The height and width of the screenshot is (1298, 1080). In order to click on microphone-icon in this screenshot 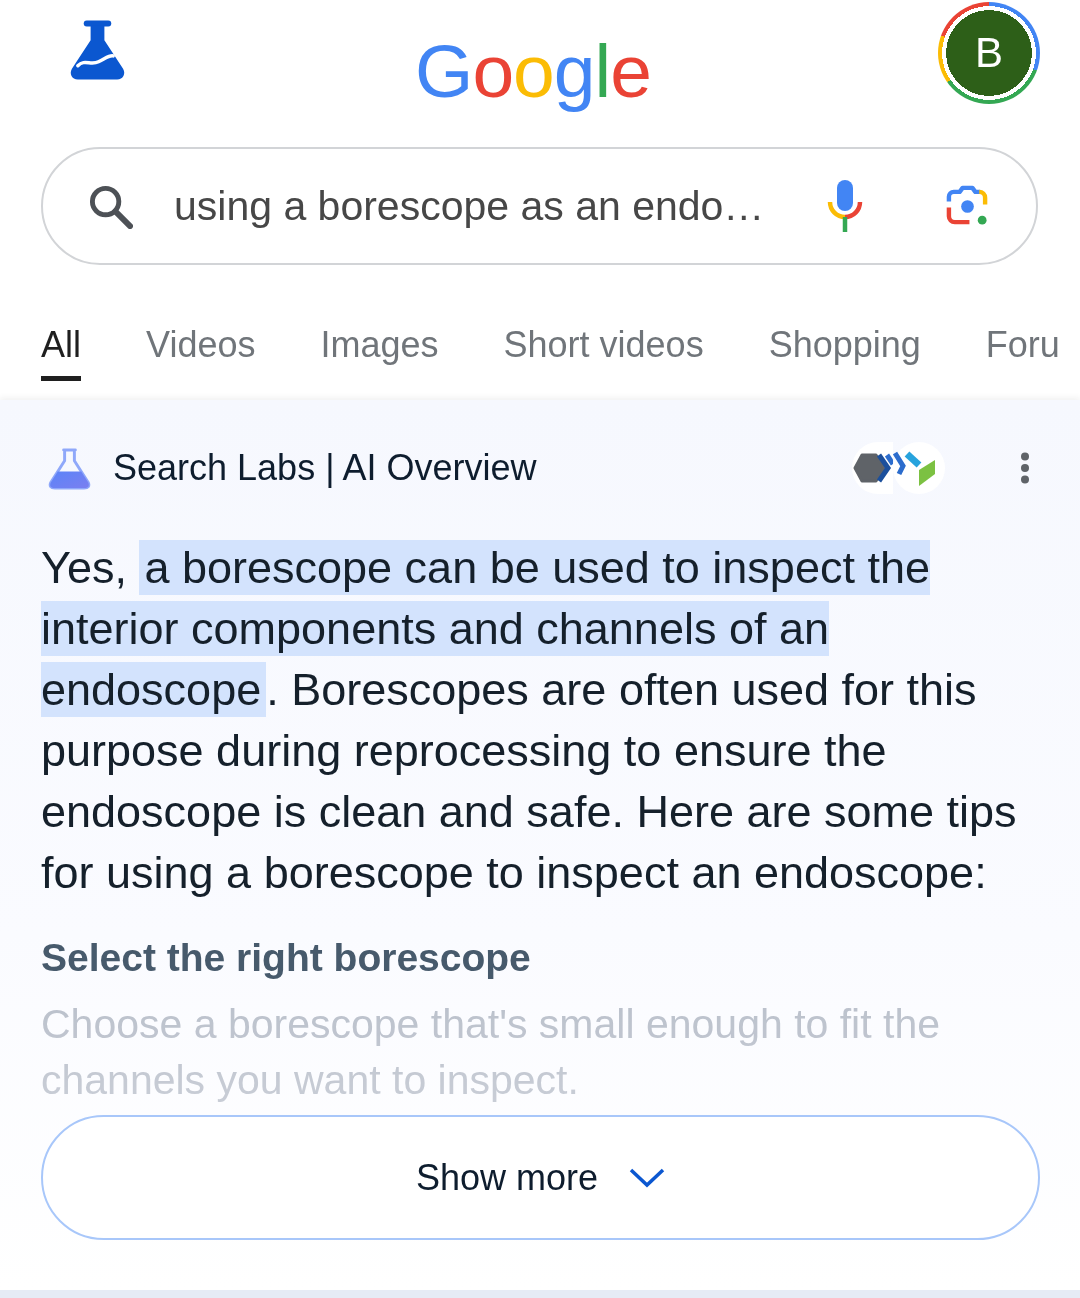, I will do `click(845, 206)`.